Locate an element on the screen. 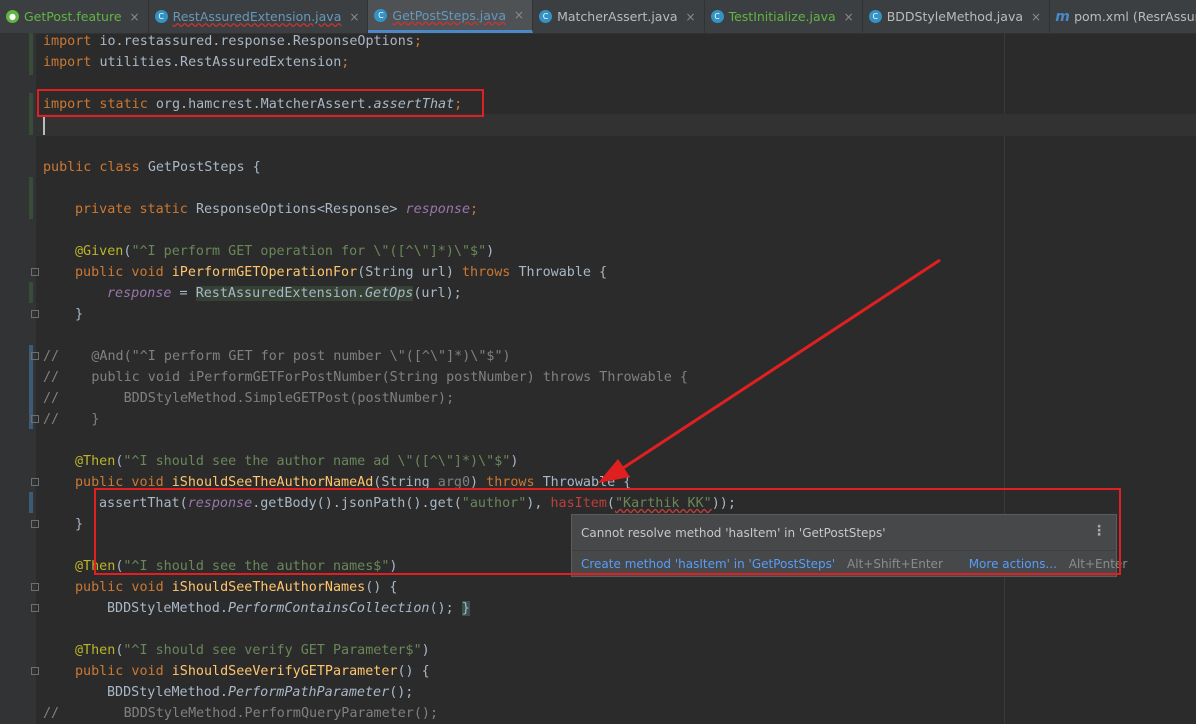 The height and width of the screenshot is (724, 1196). annotation-arrow is located at coordinates (769, 370).